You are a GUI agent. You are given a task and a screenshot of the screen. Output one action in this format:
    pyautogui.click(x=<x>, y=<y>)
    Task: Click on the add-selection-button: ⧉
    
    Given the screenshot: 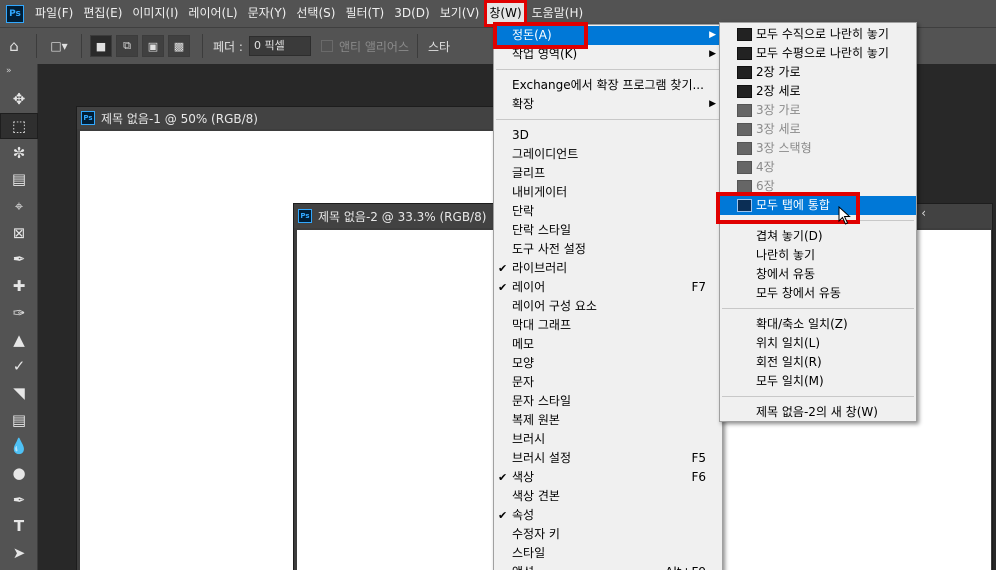 What is the action you would take?
    pyautogui.click(x=127, y=46)
    